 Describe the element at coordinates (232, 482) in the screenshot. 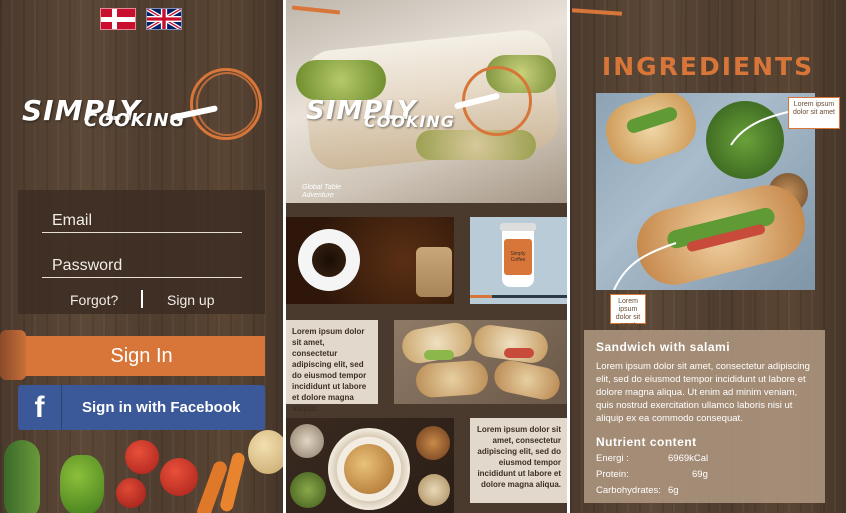

I see `carrot-image` at that location.